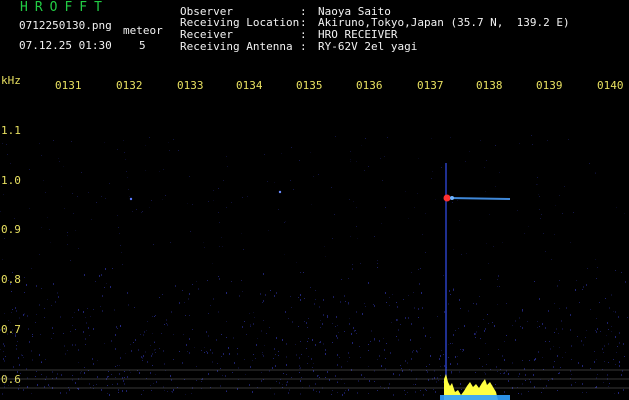  Describe the element at coordinates (249, 85) in the screenshot. I see `time-tick-0134: 0134` at that location.